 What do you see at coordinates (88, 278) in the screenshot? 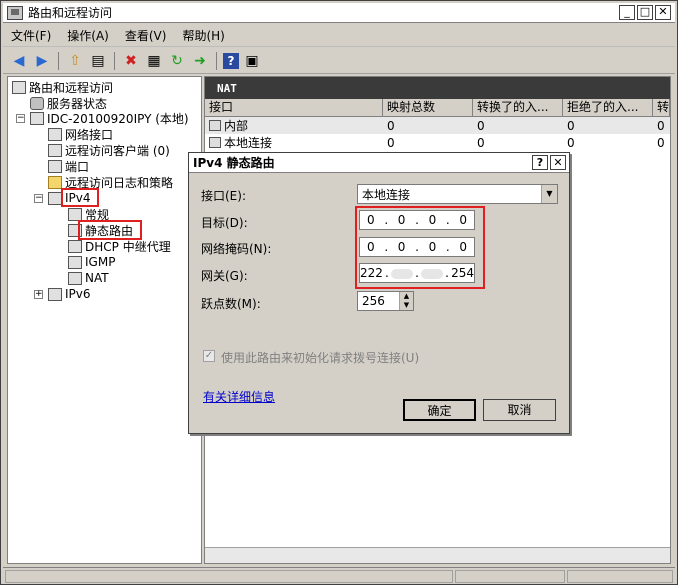
I see `tree-node-nat: NAT` at bounding box center [88, 278].